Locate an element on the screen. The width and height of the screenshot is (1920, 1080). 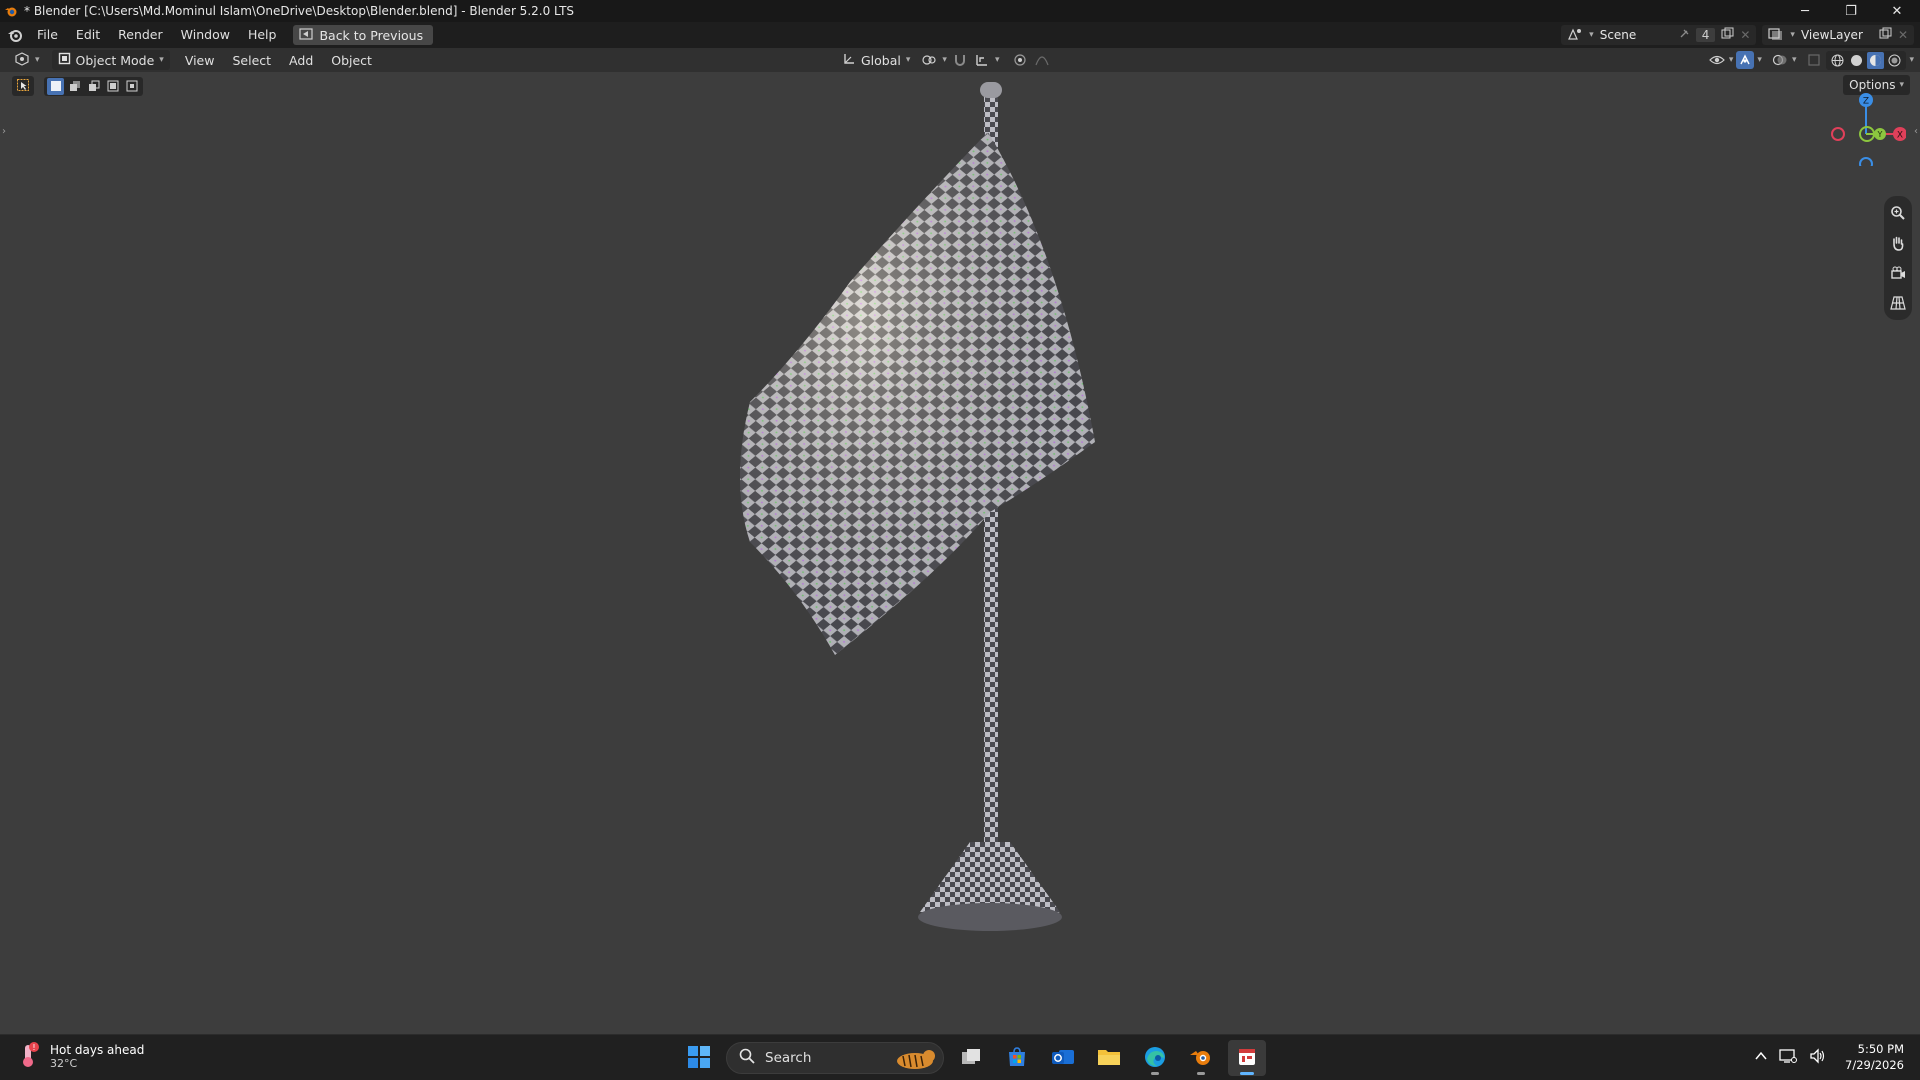
maximize-button: ❐ is located at coordinates (1851, 11).